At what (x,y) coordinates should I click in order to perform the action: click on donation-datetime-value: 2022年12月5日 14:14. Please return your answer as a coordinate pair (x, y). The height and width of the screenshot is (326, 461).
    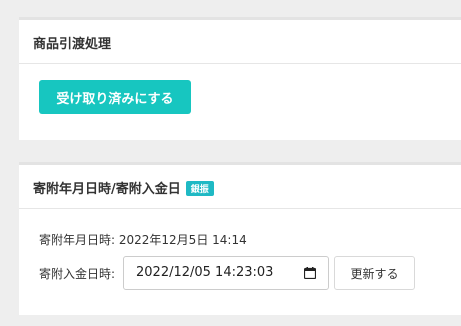
    Looking at the image, I should click on (182, 240).